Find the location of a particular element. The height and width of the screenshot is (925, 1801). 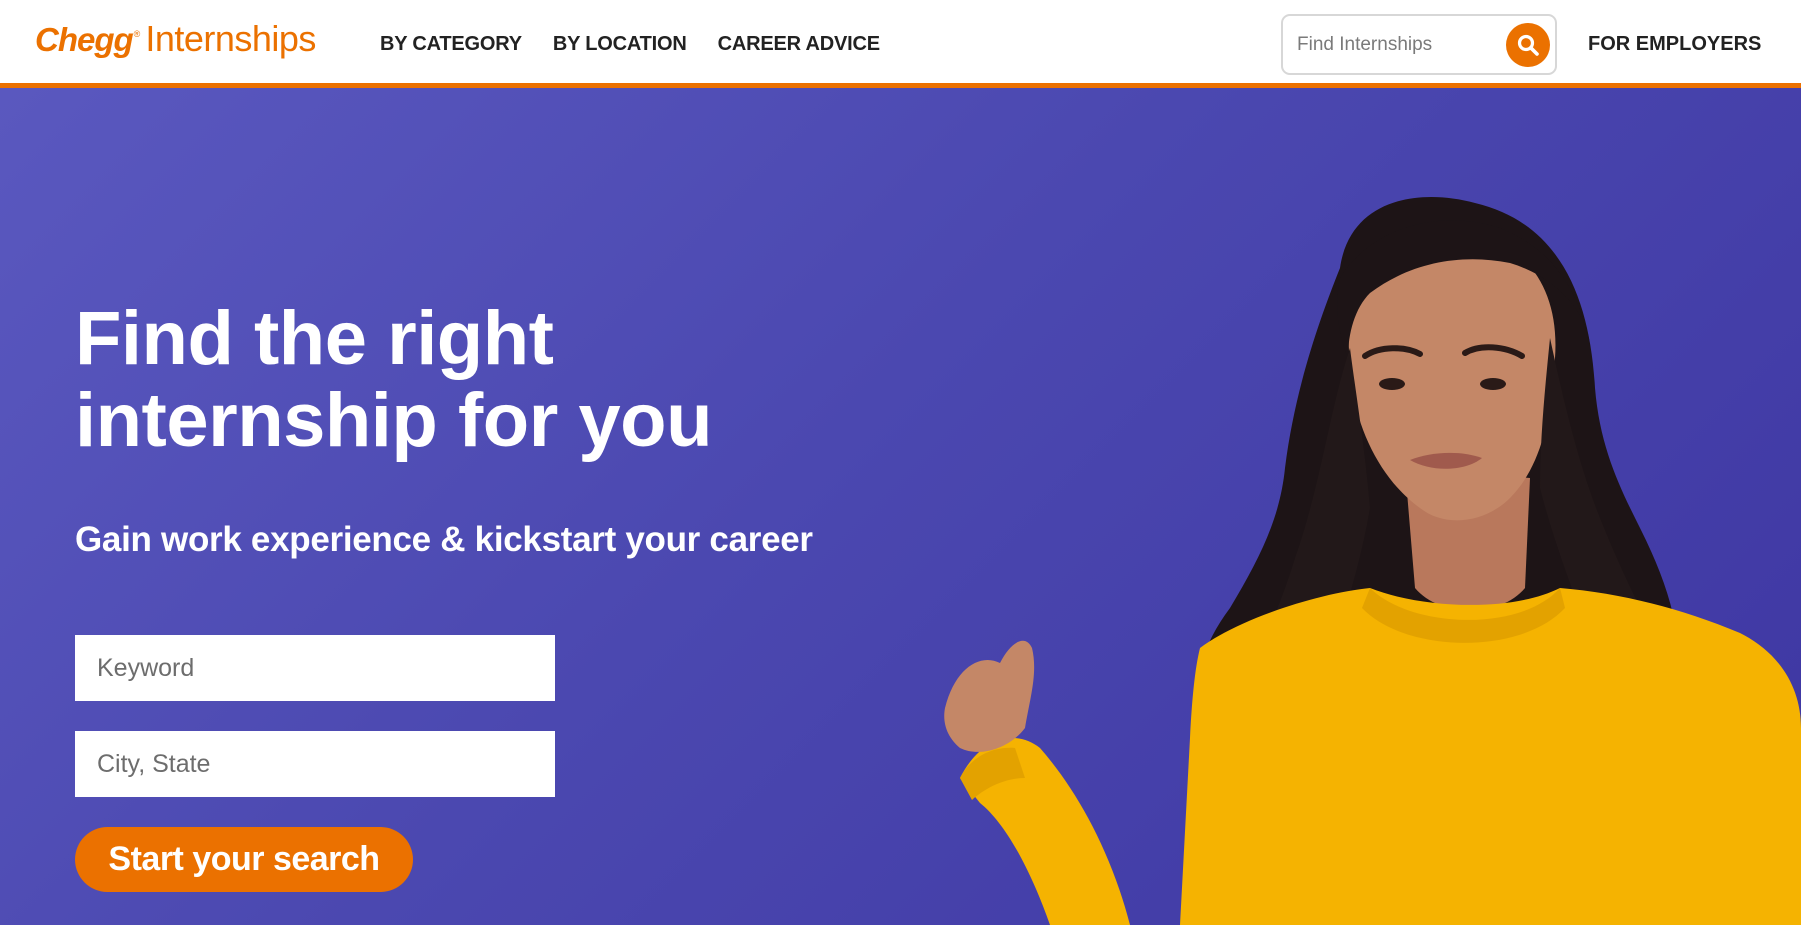

nav-career-advice: CAREER ADVICE is located at coordinates (799, 44).